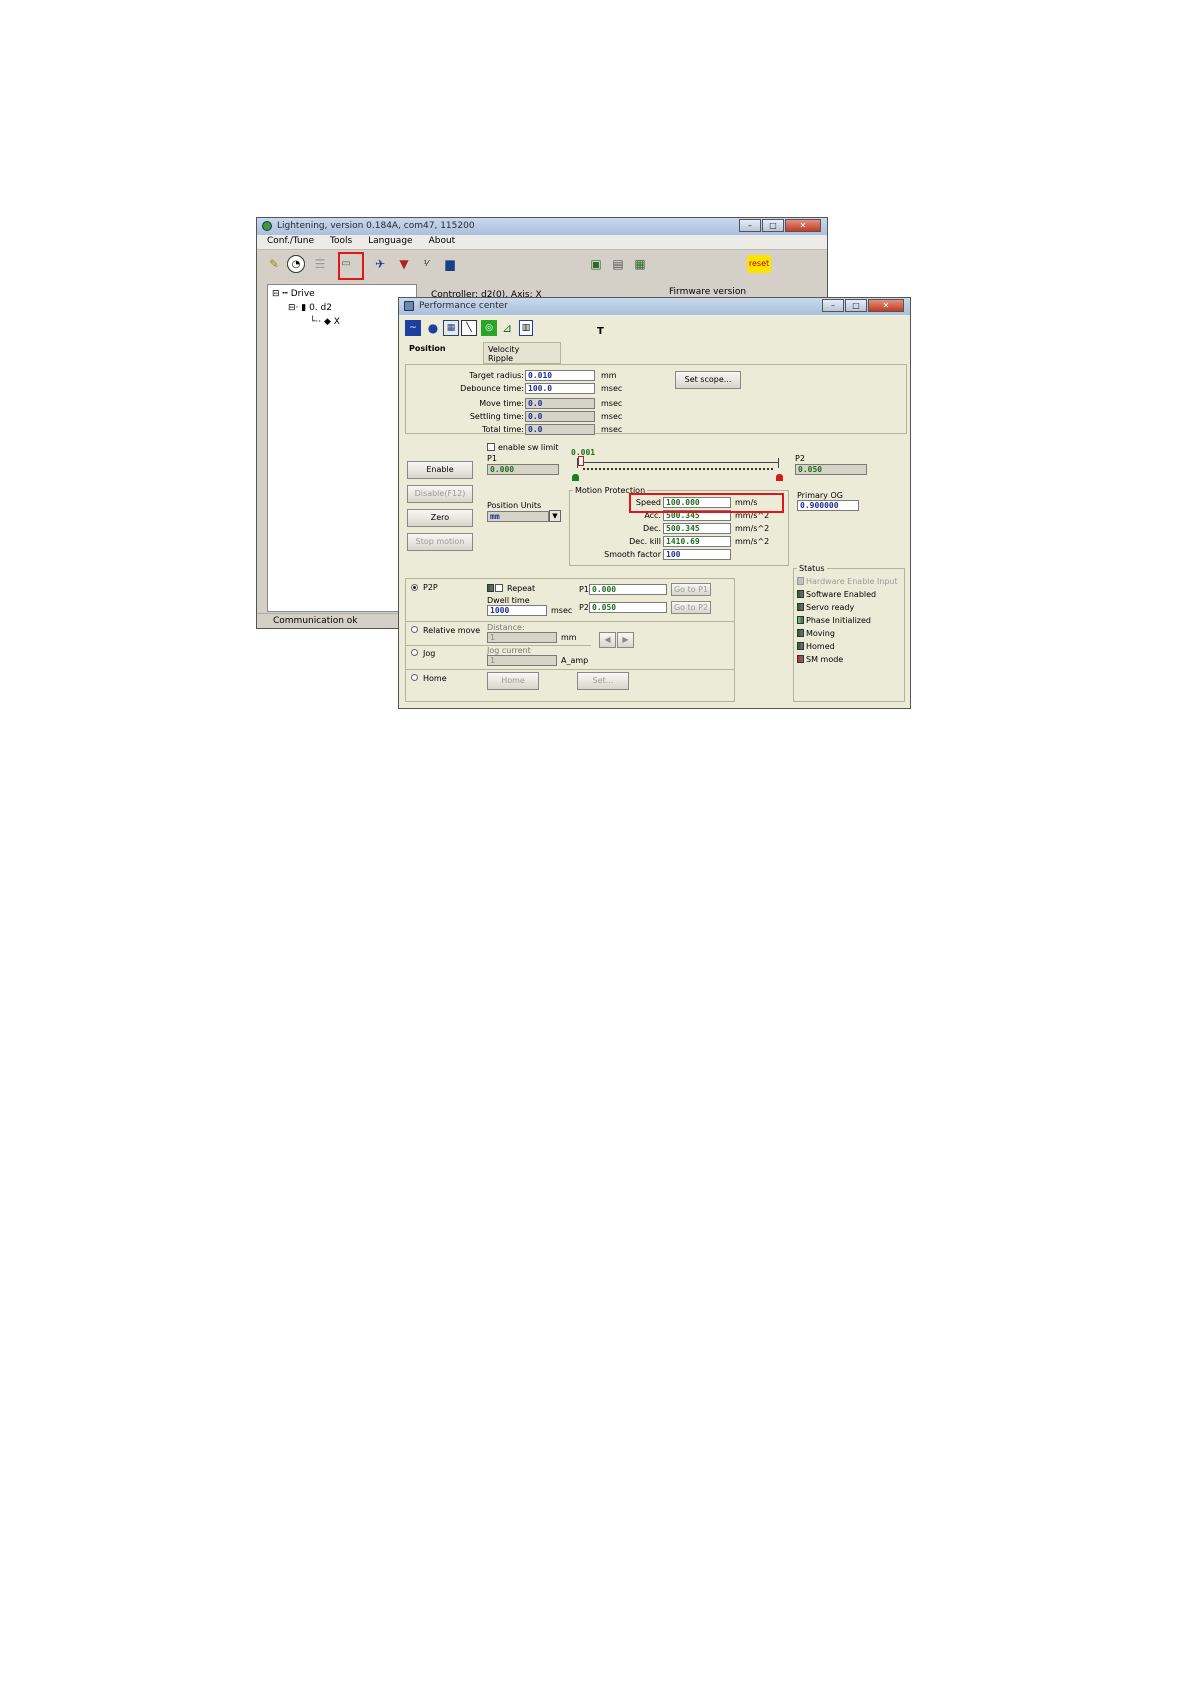 The height and width of the screenshot is (1683, 1191). Describe the element at coordinates (380, 264) in the screenshot. I see `tuning-icon: ✈` at that location.